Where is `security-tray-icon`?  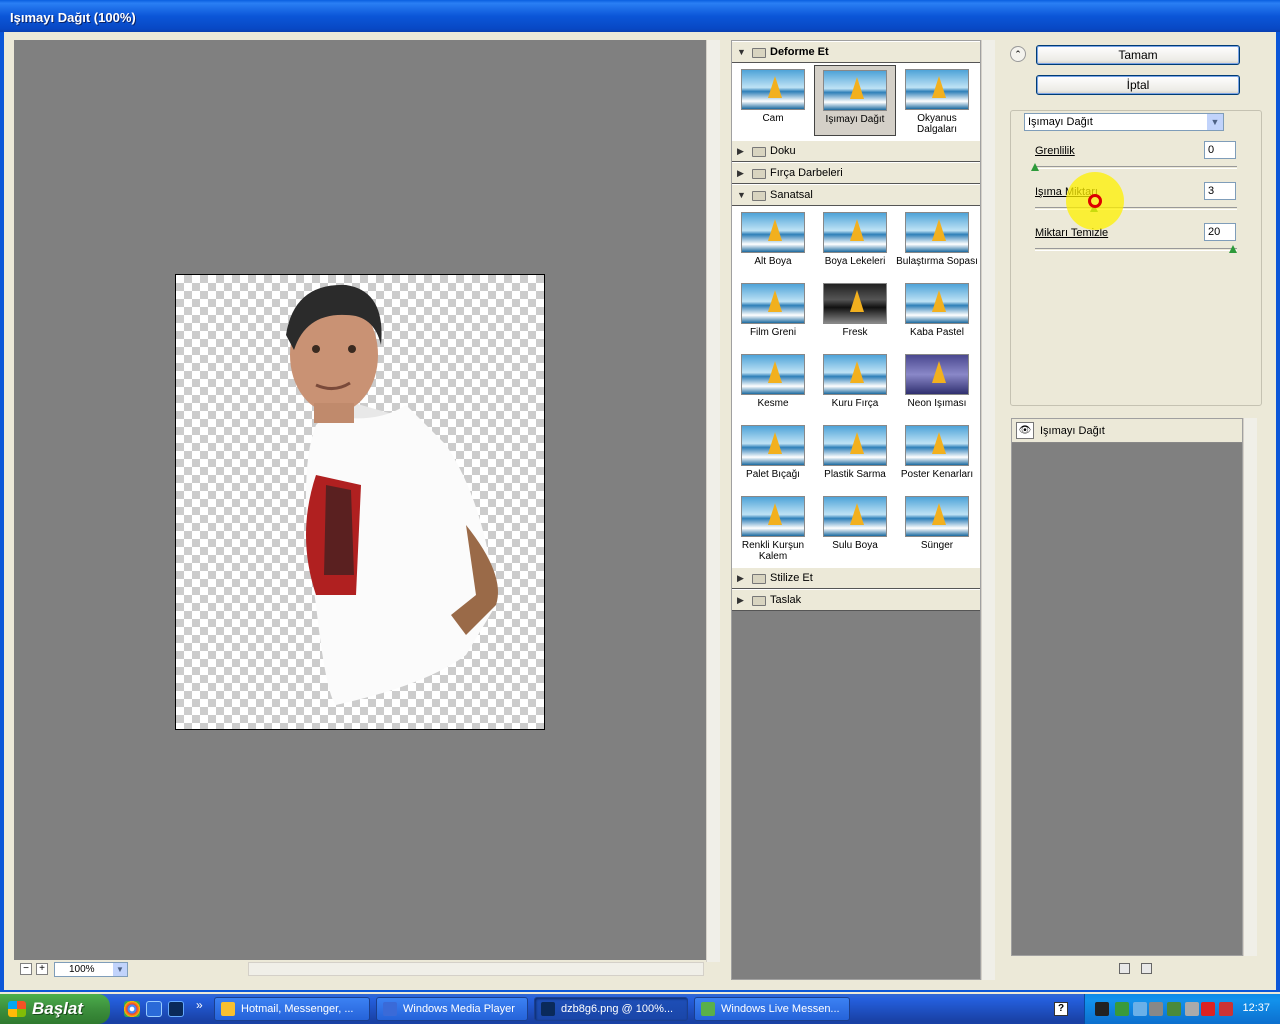
security-tray-icon is located at coordinates (1226, 1009).